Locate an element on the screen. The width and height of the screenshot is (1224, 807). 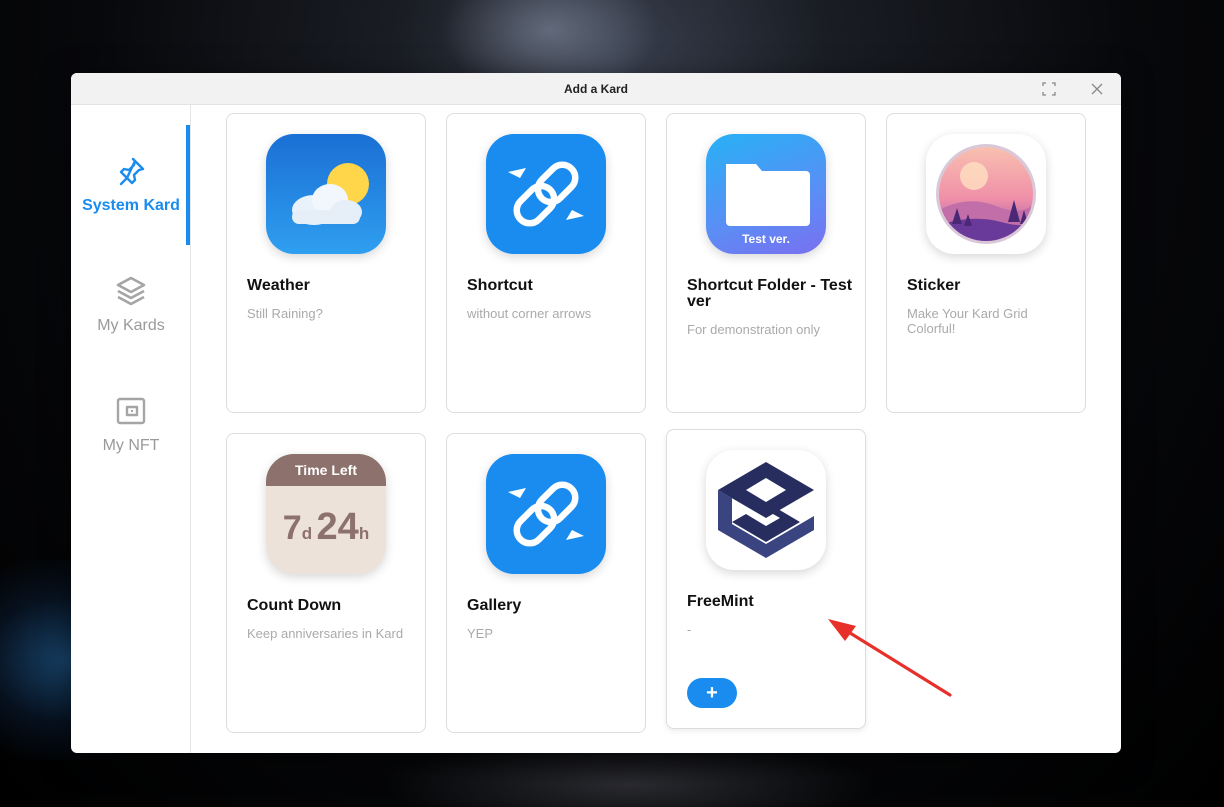
kard-description: YEP is located at coordinates (480, 633).